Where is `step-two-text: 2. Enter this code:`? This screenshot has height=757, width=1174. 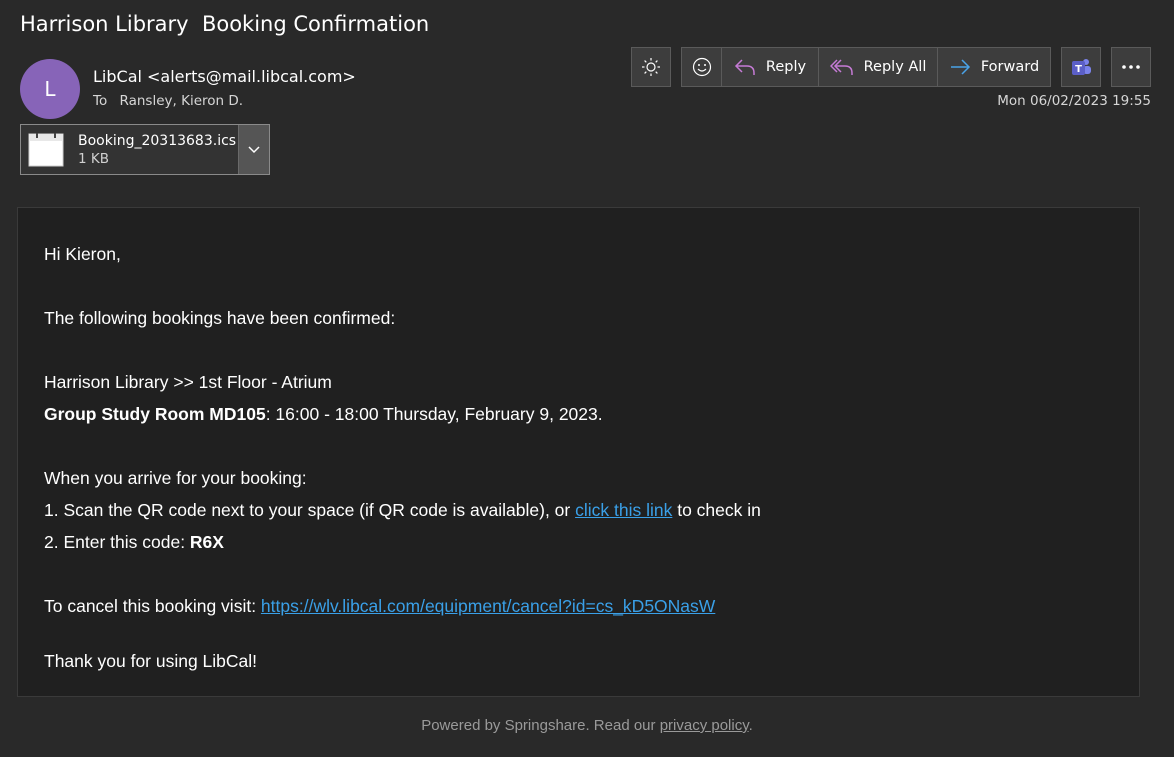
step-two-text: 2. Enter this code: is located at coordinates (117, 542).